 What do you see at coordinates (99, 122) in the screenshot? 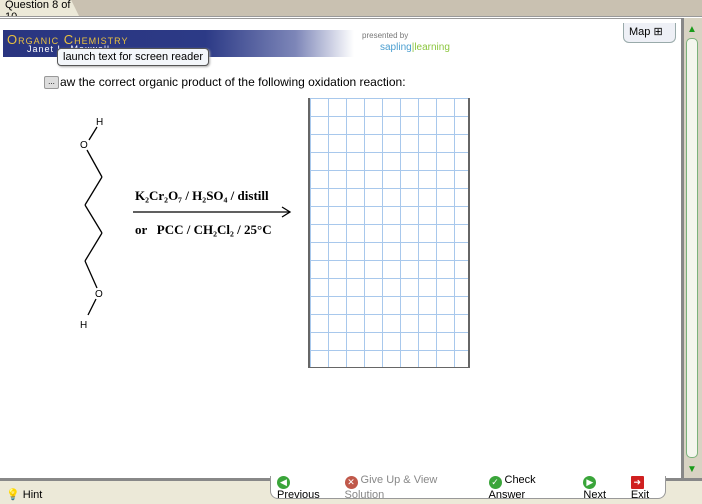
I see `atom-h1: H` at bounding box center [99, 122].